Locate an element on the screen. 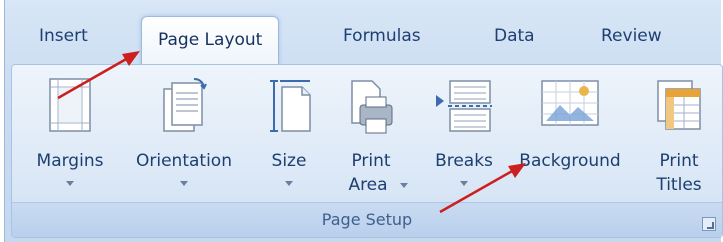 The height and width of the screenshot is (242, 723). breaks-button: Breaks is located at coordinates (464, 134).